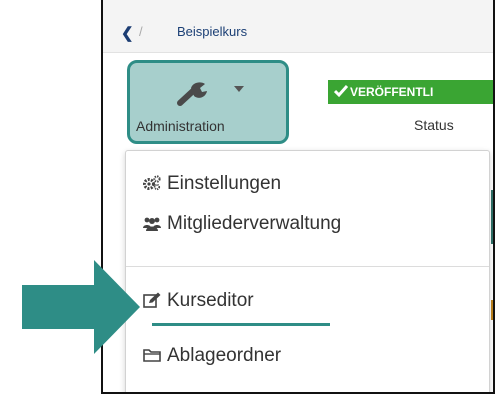  I want to click on menu-item-label: Ablageordner, so click(224, 355).